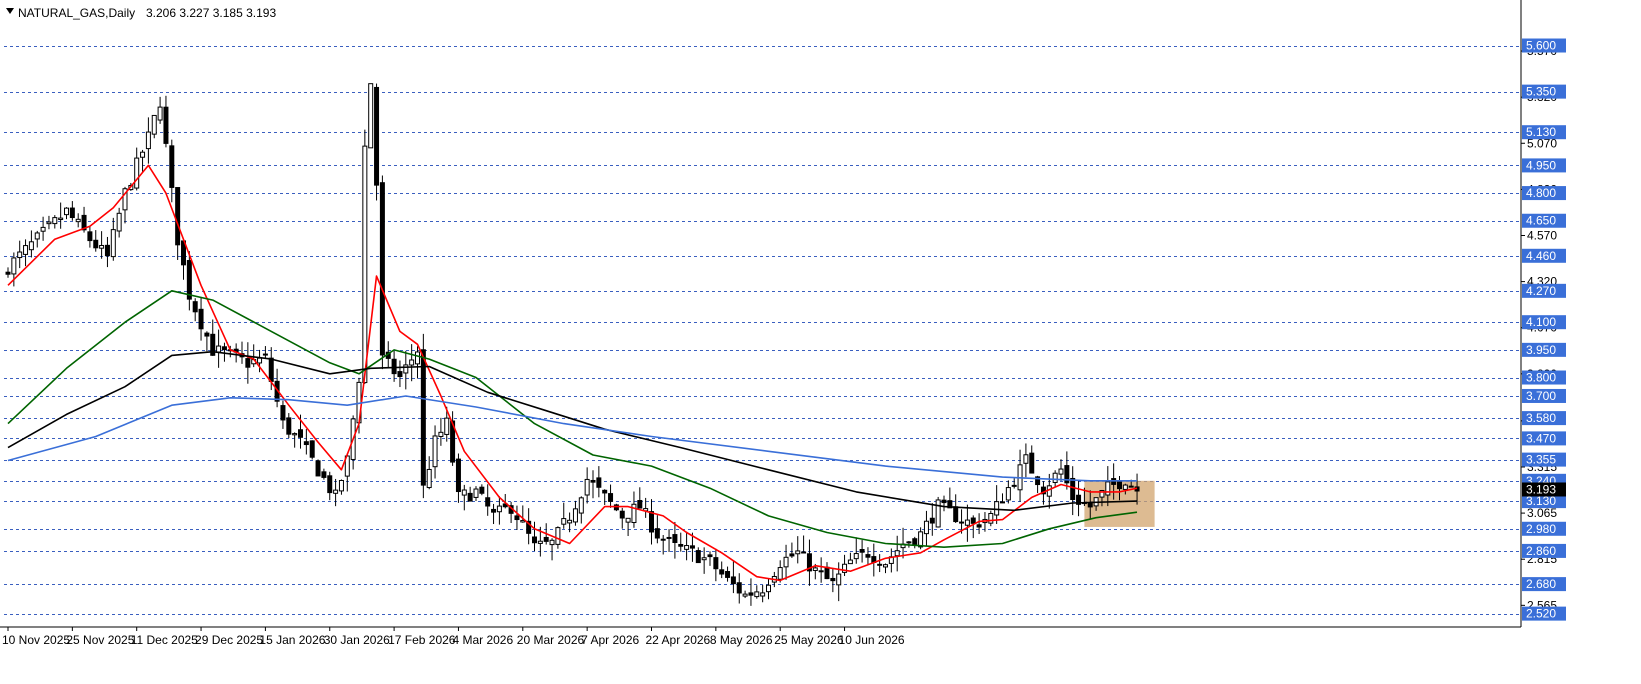  What do you see at coordinates (1541, 489) in the screenshot?
I see `current-price-label: 3.193` at bounding box center [1541, 489].